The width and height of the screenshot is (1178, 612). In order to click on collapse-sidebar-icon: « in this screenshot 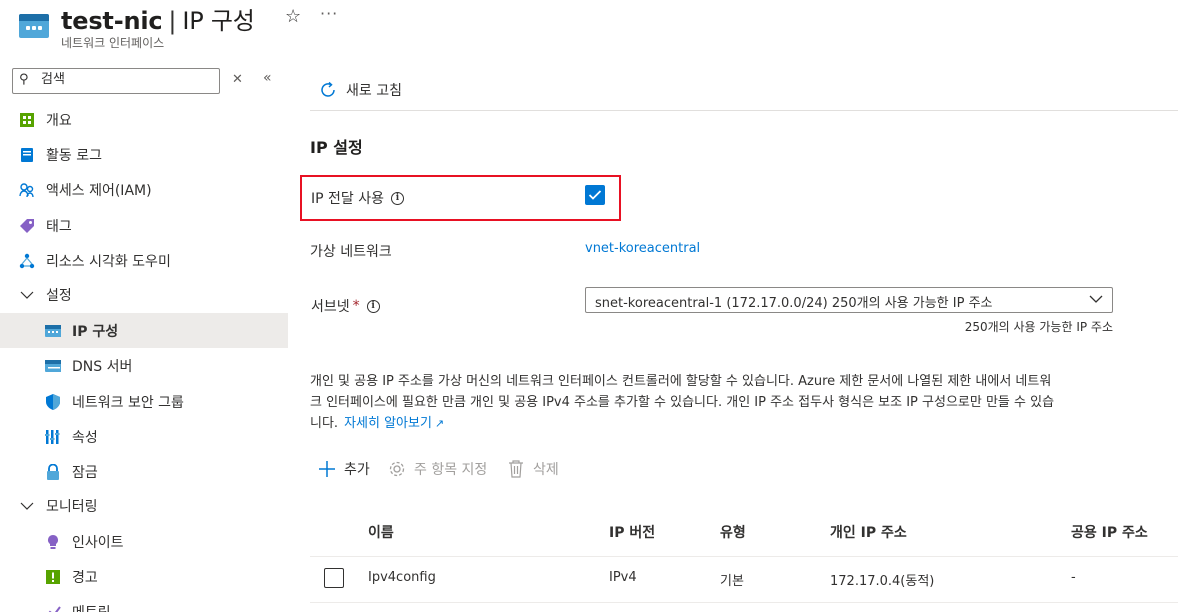, I will do `click(267, 78)`.